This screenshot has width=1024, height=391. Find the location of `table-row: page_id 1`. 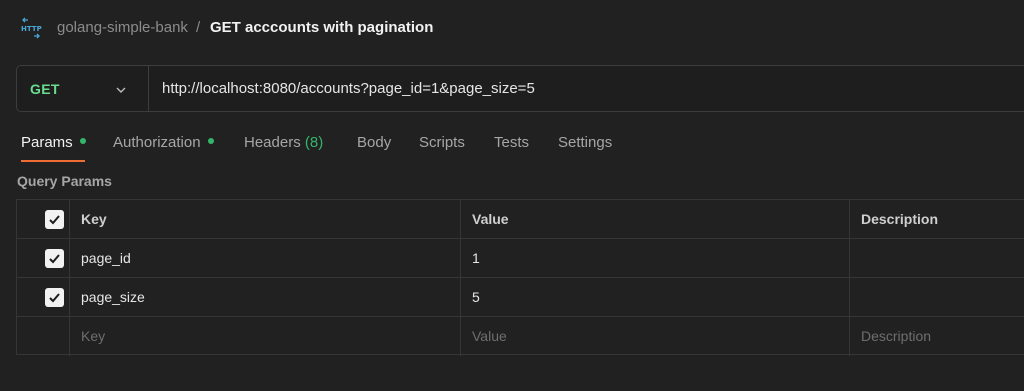

table-row: page_id 1 is located at coordinates (520, 258).